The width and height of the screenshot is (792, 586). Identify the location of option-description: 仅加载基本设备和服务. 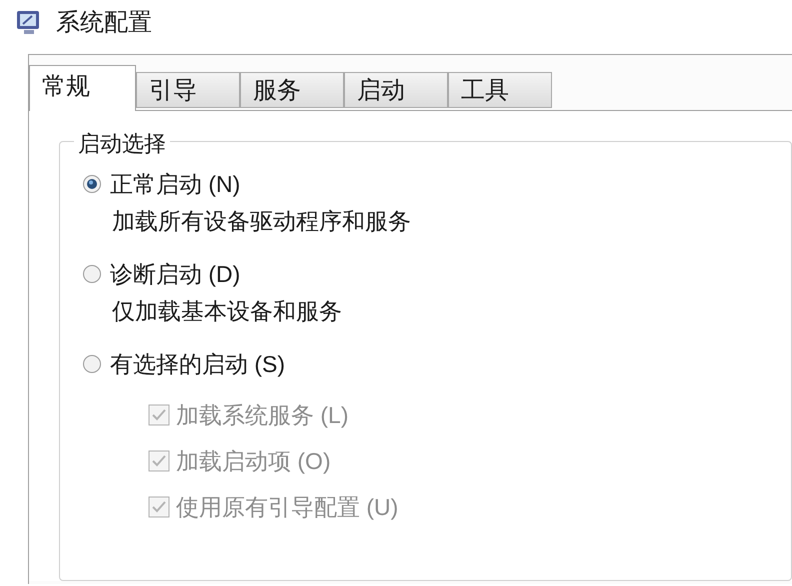
(226, 311).